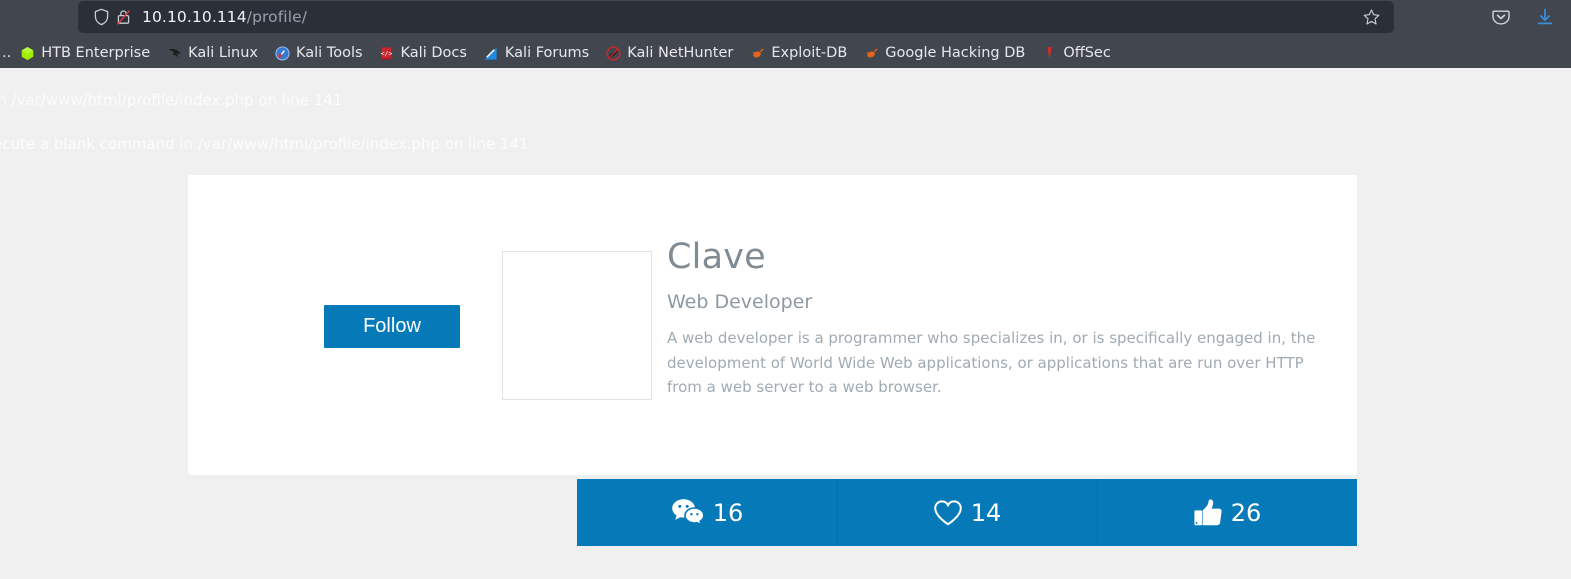  I want to click on exploit-db-icon, so click(757, 53).